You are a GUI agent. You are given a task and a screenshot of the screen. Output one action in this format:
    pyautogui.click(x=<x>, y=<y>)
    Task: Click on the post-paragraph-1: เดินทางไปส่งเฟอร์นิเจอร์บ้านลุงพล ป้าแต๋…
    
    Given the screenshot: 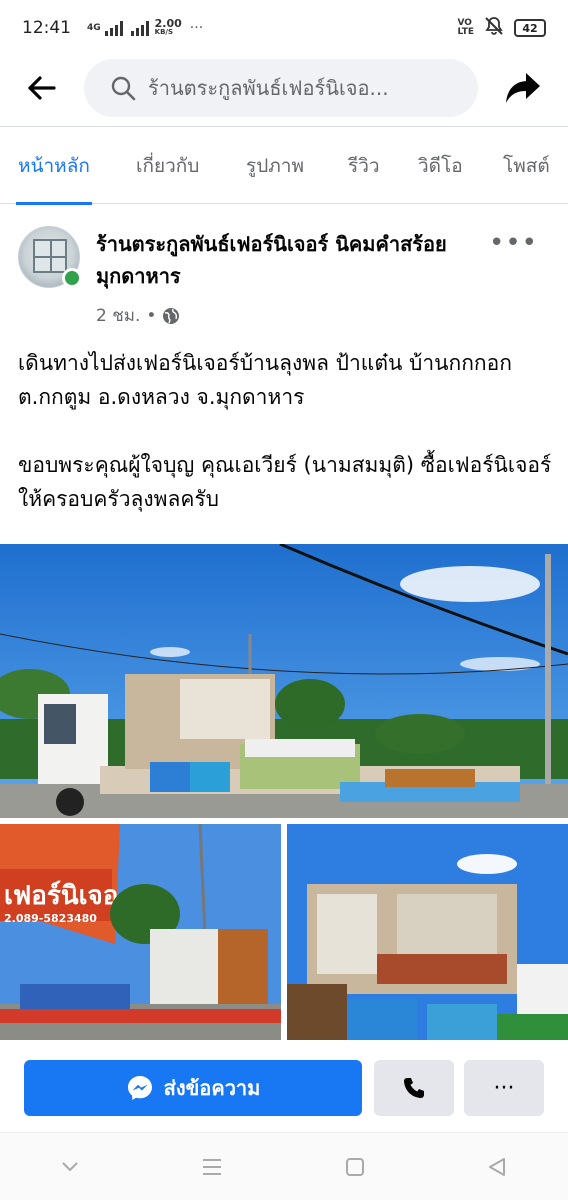 What is the action you would take?
    pyautogui.click(x=265, y=380)
    